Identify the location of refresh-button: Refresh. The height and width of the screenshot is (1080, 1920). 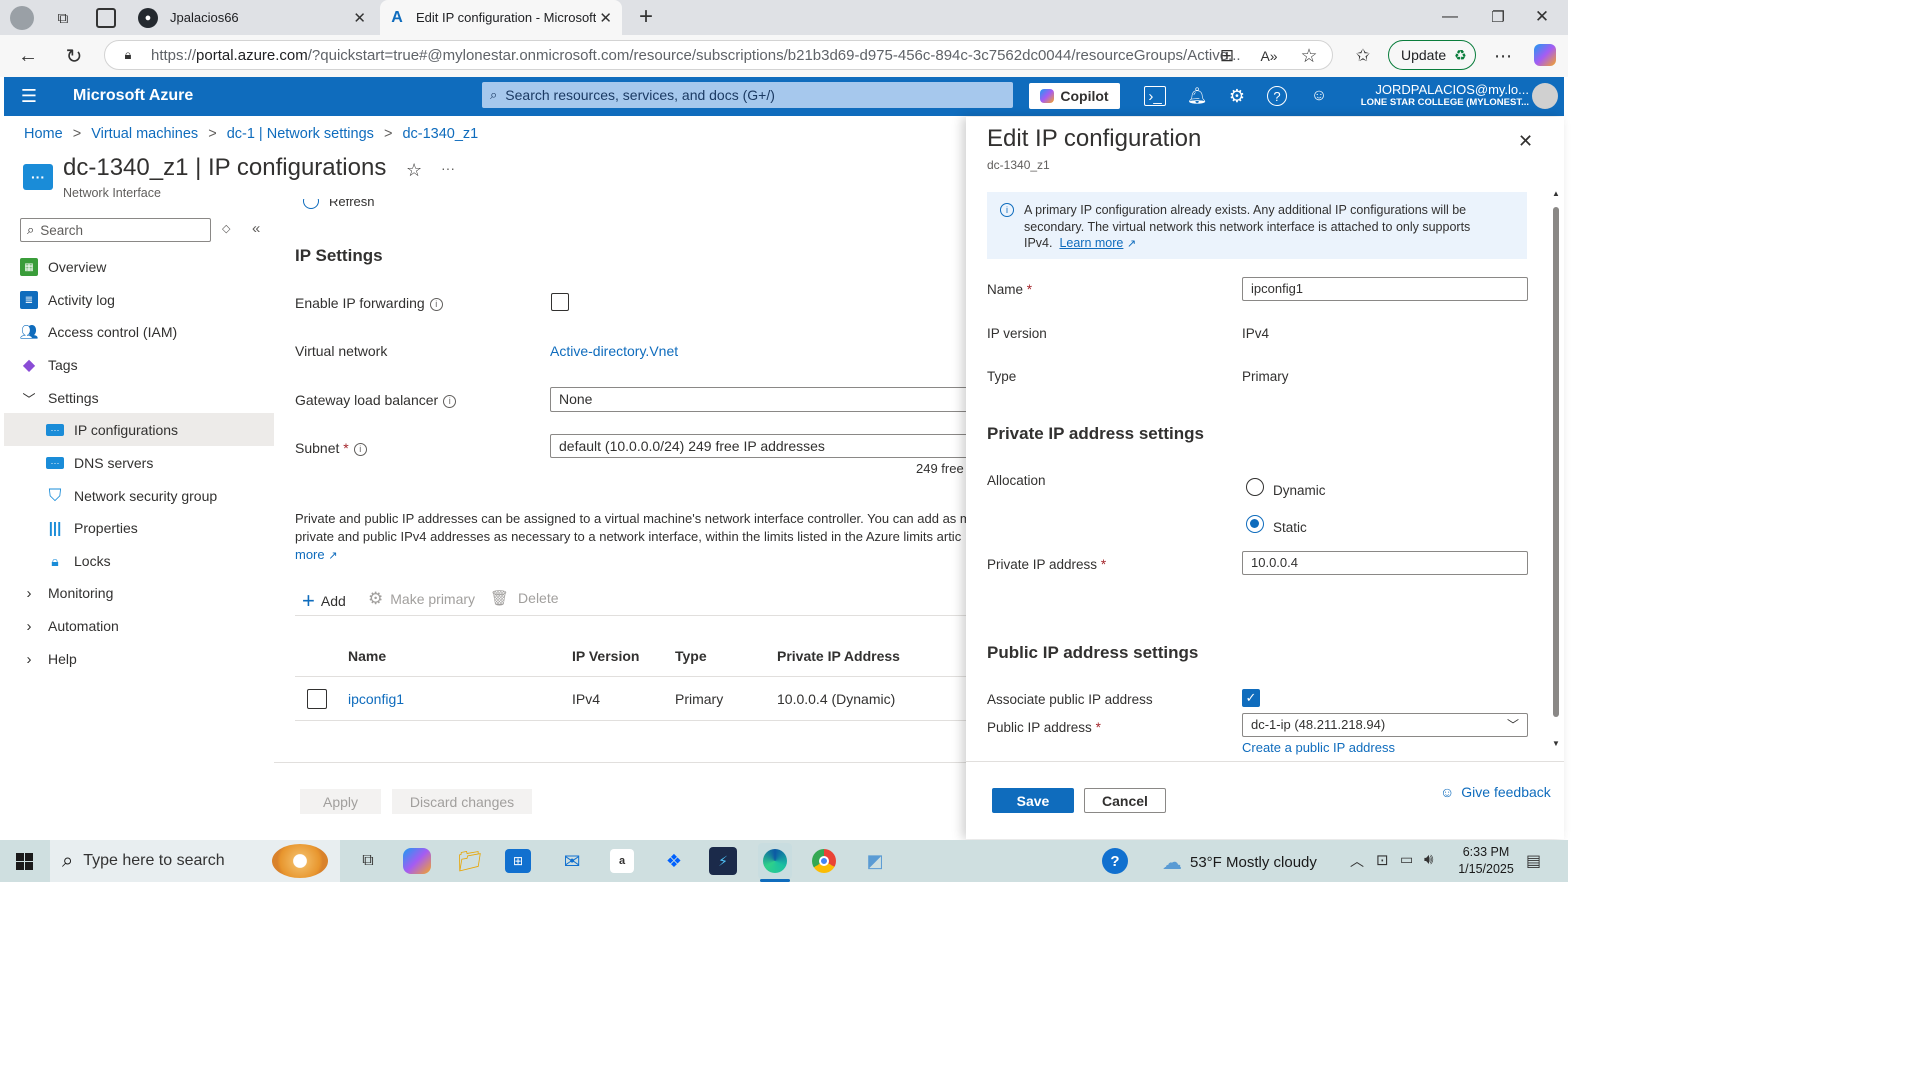
(355, 207).